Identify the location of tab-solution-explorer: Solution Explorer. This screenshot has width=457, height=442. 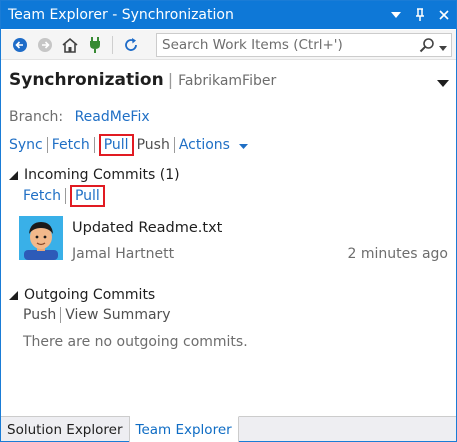
(65, 429).